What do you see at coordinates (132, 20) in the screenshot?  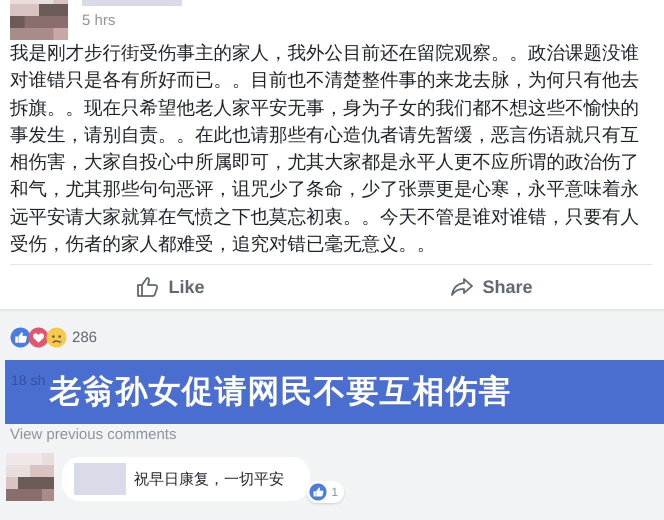 I see `post-time: 5 hrs` at bounding box center [132, 20].